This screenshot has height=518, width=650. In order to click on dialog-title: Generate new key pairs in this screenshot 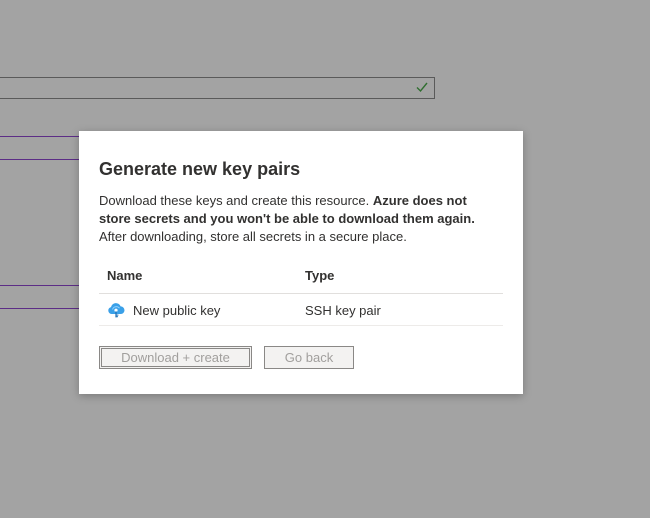, I will do `click(200, 169)`.